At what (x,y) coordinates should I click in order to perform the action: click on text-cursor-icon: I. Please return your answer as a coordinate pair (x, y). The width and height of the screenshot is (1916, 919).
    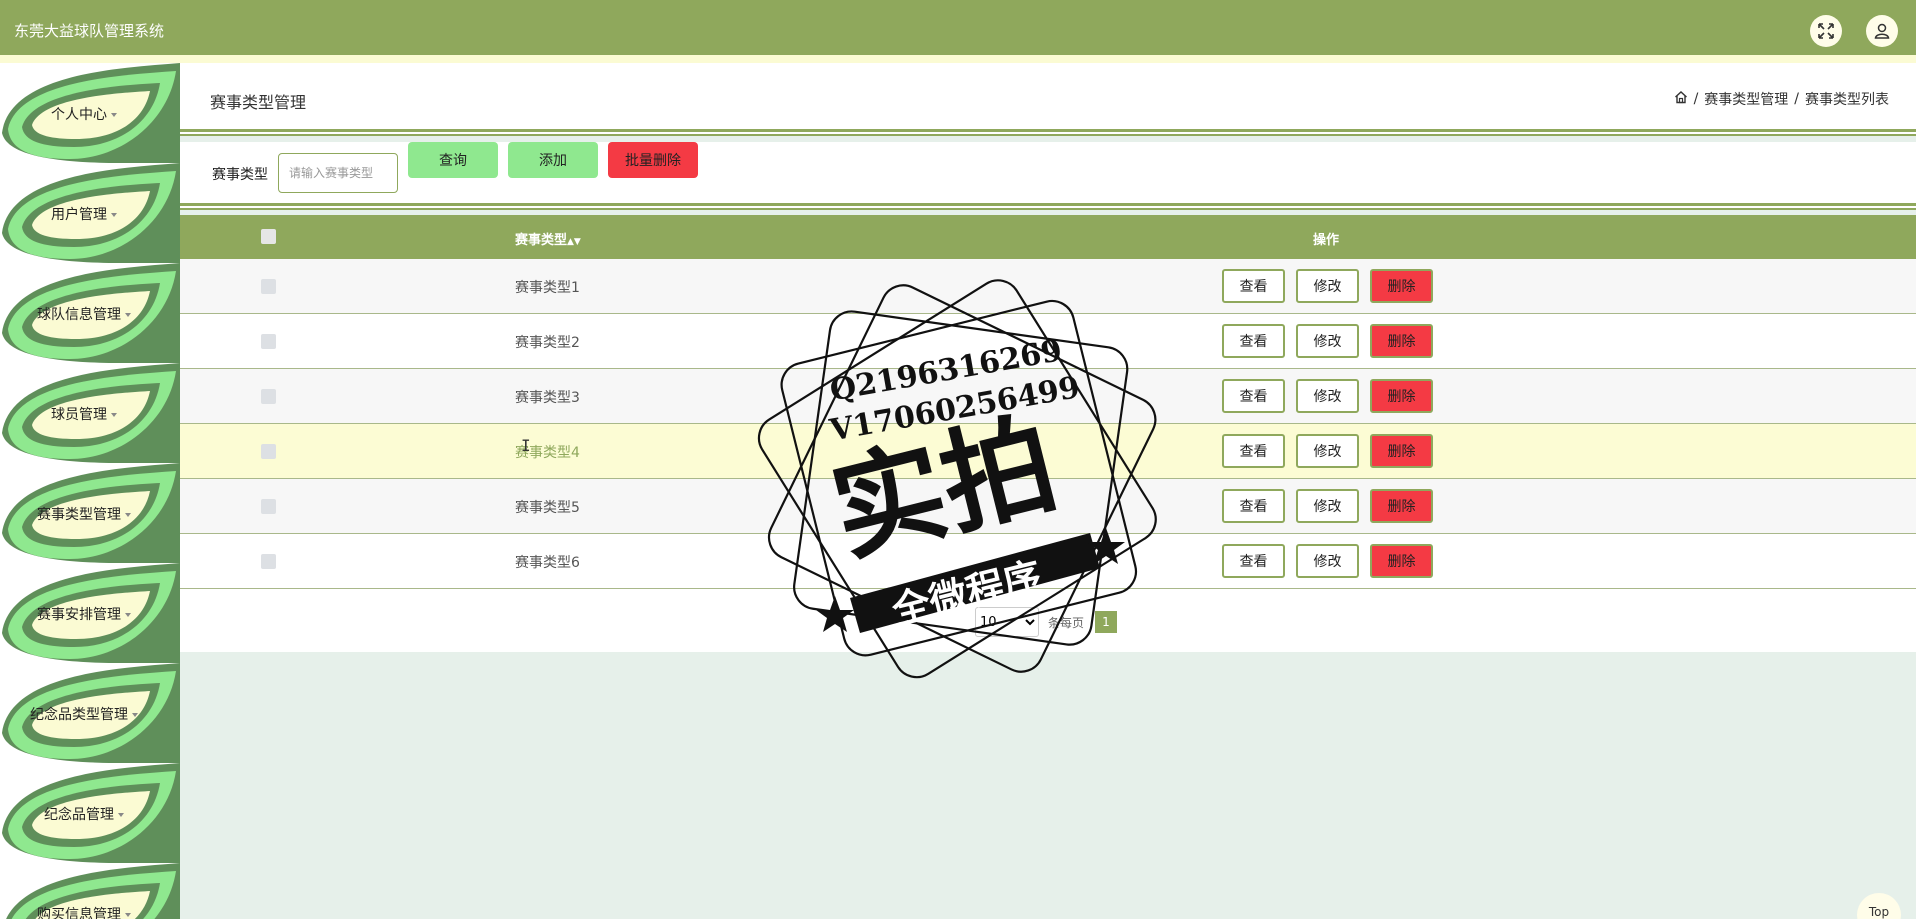
    Looking at the image, I should click on (526, 445).